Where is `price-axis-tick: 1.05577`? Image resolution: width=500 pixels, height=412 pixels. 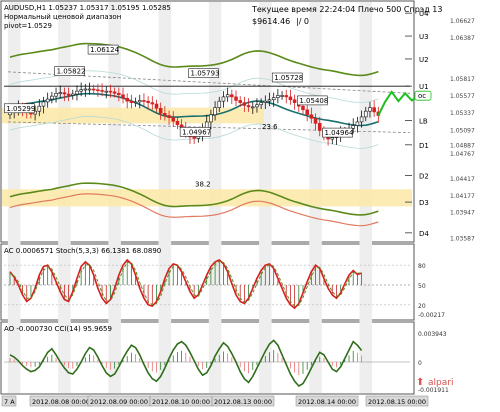 price-axis-tick: 1.05577 is located at coordinates (462, 96).